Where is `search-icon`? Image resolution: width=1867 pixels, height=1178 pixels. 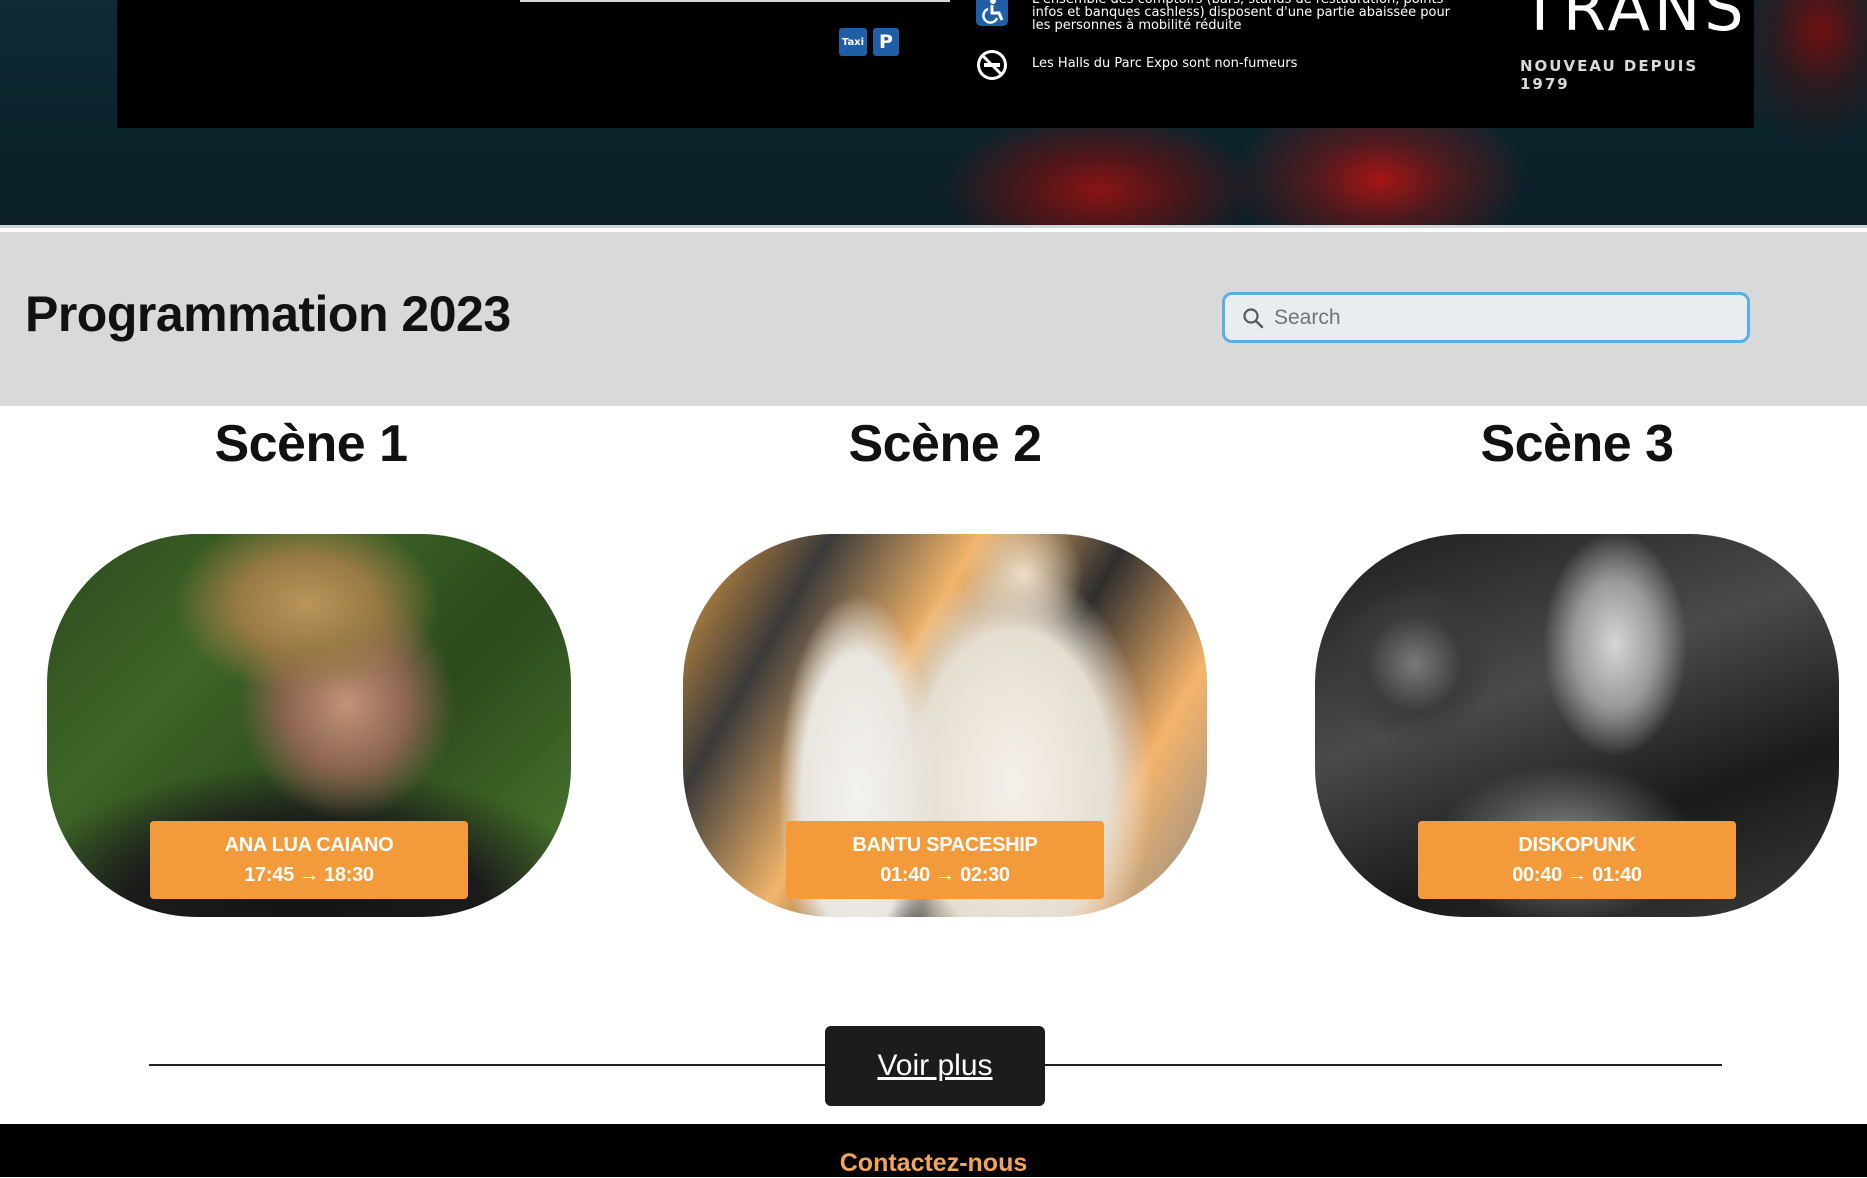 search-icon is located at coordinates (1253, 317).